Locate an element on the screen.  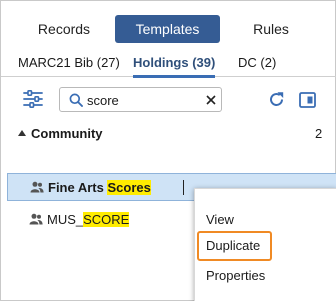
name-prefix: Fine Arts is located at coordinates (78, 187).